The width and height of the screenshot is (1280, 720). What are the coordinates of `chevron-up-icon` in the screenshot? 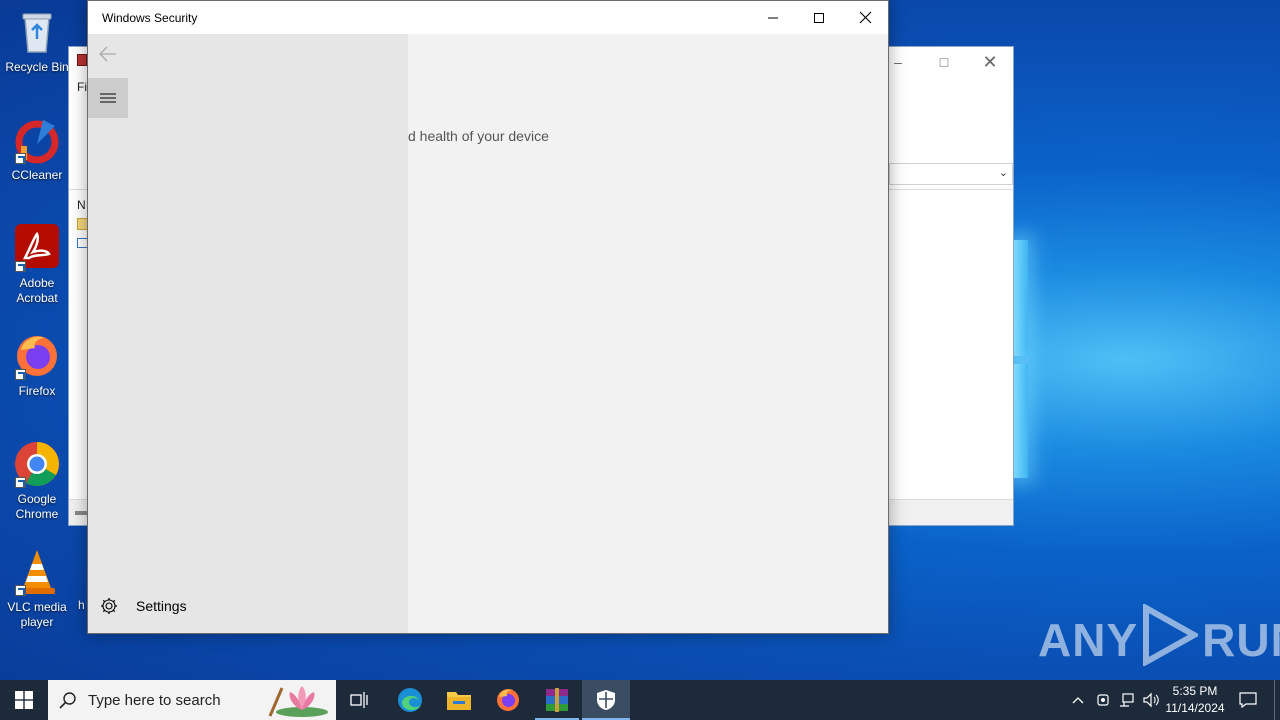 It's located at (1078, 700).